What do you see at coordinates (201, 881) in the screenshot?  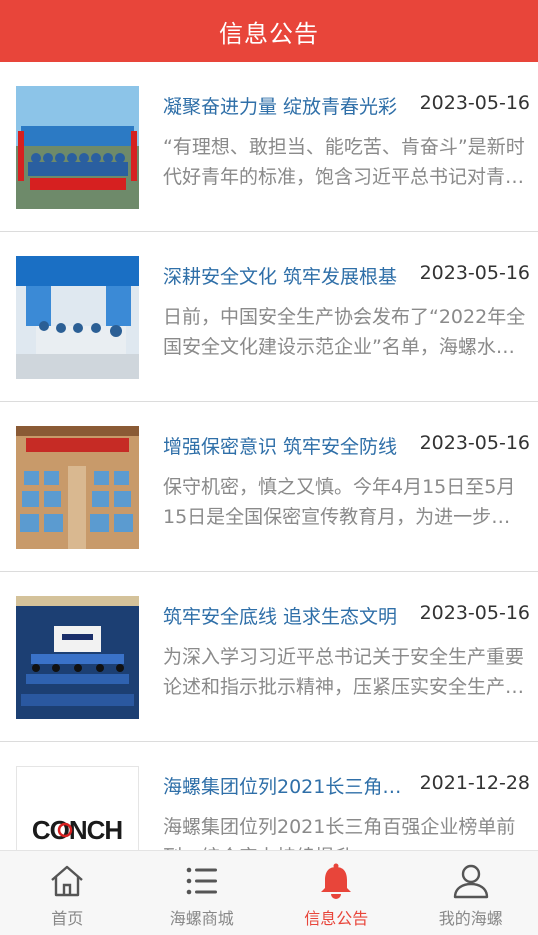 I see `list-icon` at bounding box center [201, 881].